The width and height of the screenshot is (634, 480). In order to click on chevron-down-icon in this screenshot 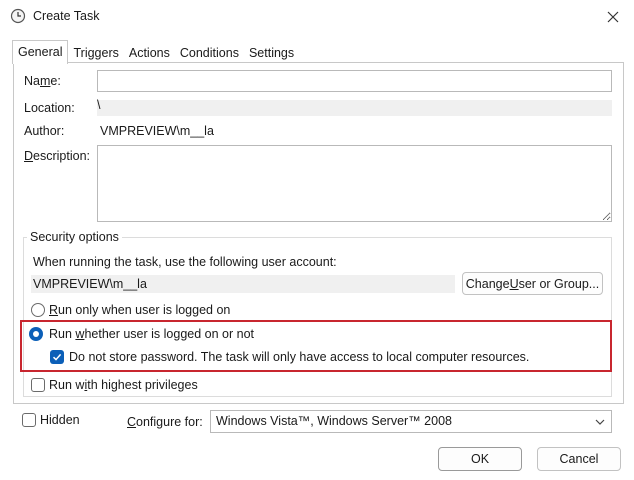, I will do `click(600, 422)`.